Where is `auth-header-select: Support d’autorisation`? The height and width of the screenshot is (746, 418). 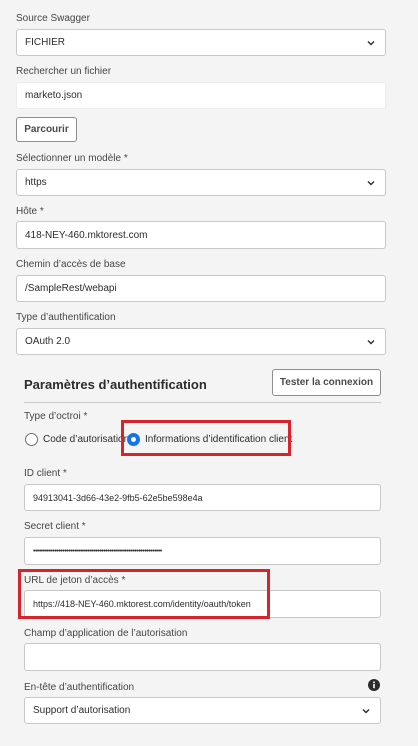
auth-header-select: Support d’autorisation is located at coordinates (202, 710).